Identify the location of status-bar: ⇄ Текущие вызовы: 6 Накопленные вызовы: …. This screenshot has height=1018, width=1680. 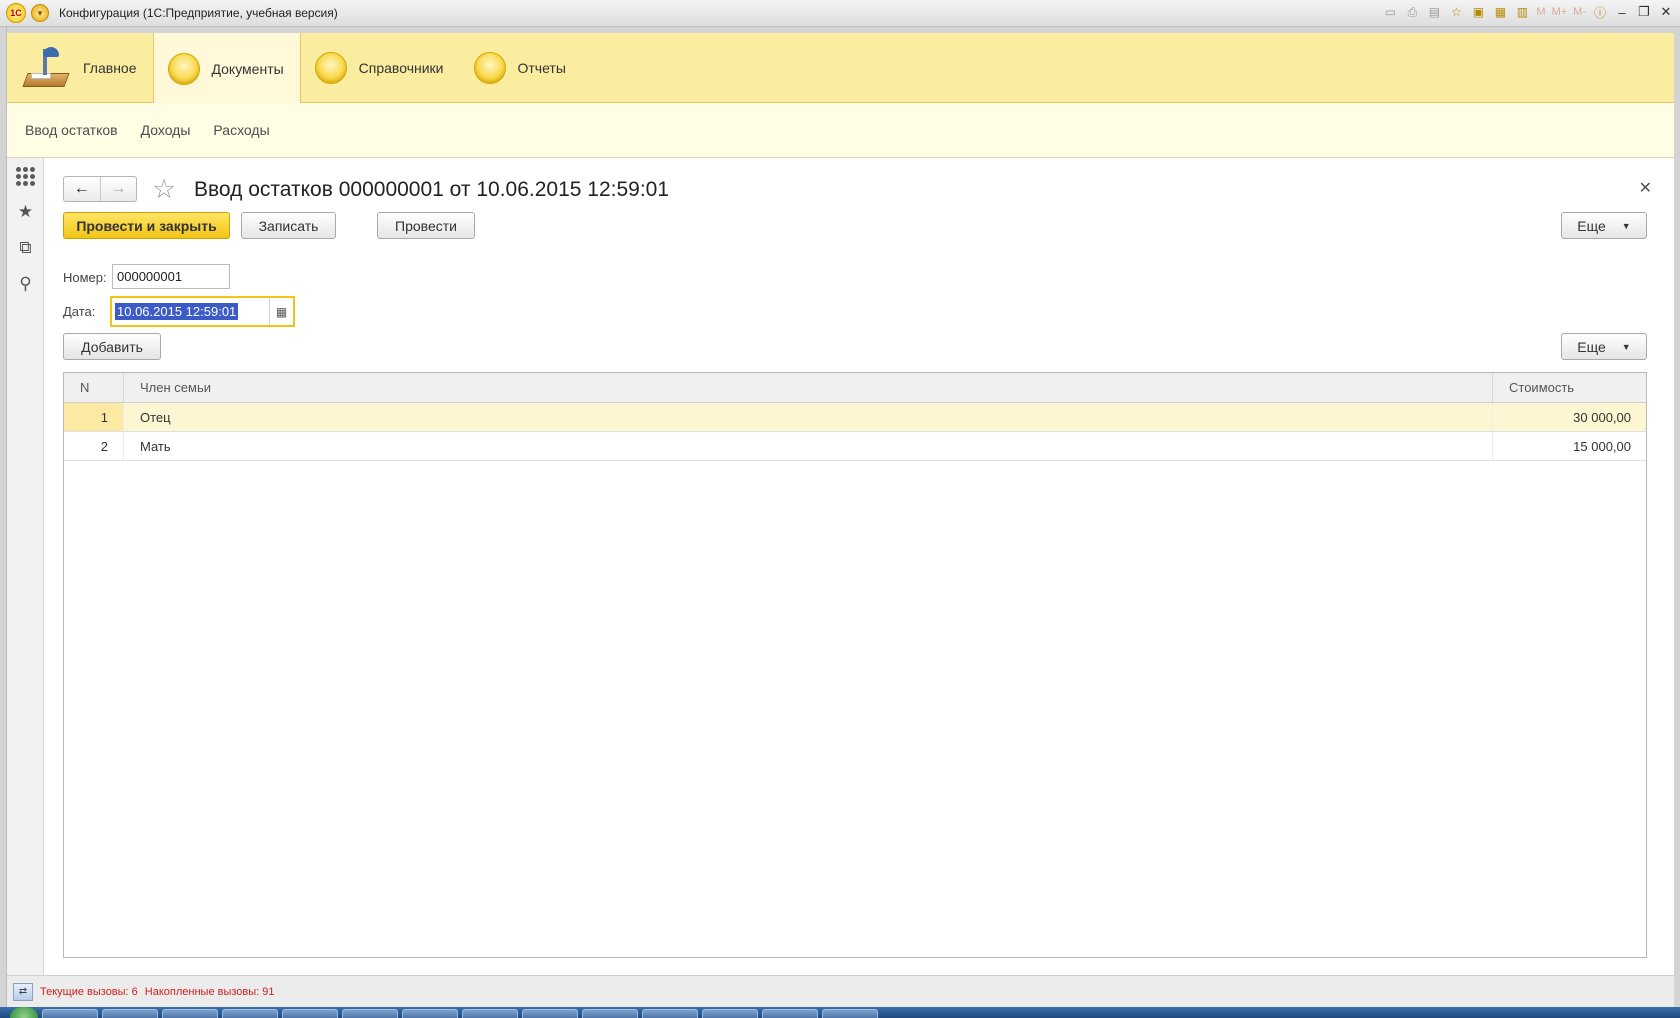
(840, 991).